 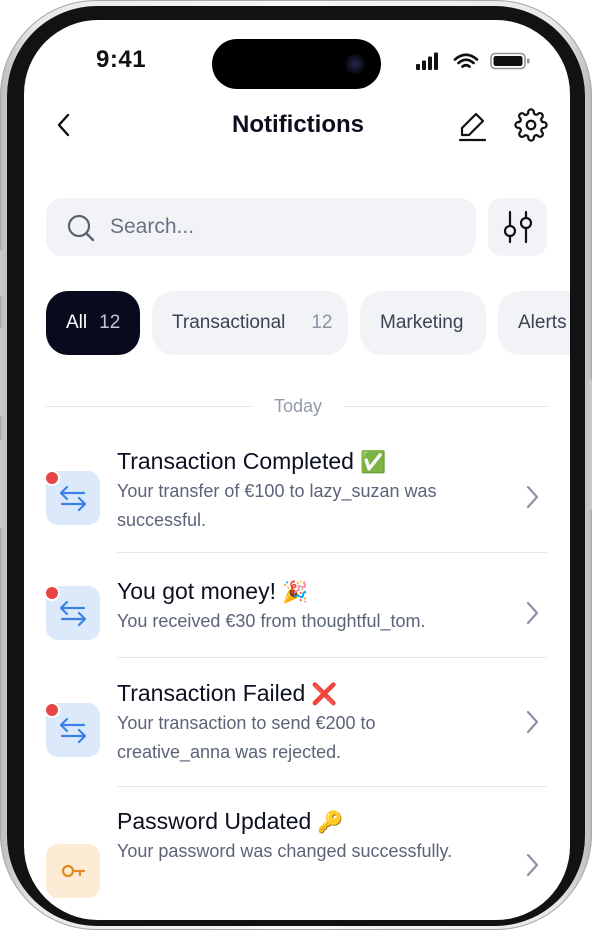 I want to click on key-icon, so click(x=73, y=871).